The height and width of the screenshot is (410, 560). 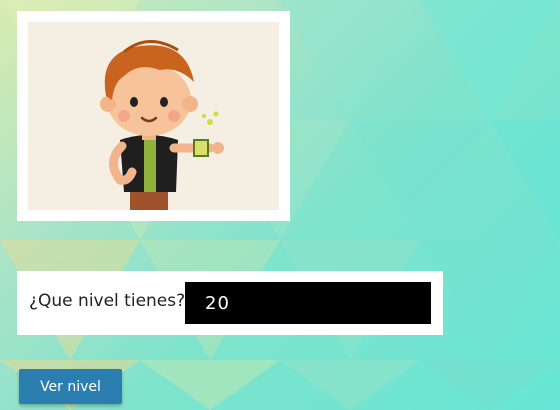 I want to click on cartoon-boy-illustration, so click(x=162, y=125).